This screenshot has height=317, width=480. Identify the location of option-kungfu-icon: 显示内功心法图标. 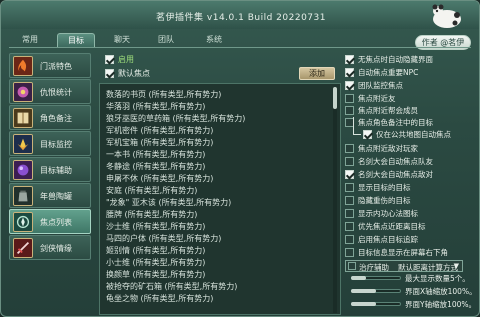
(381, 213).